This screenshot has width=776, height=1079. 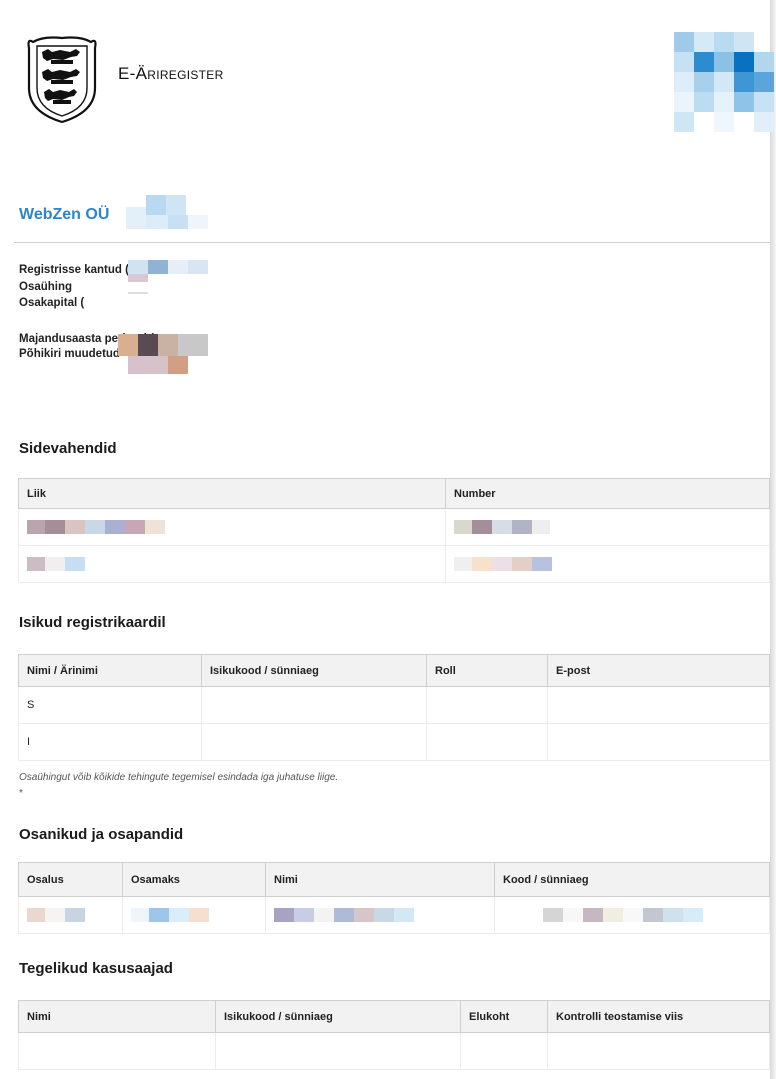 What do you see at coordinates (724, 82) in the screenshot?
I see `pixel-mosaic-logo-icon` at bounding box center [724, 82].